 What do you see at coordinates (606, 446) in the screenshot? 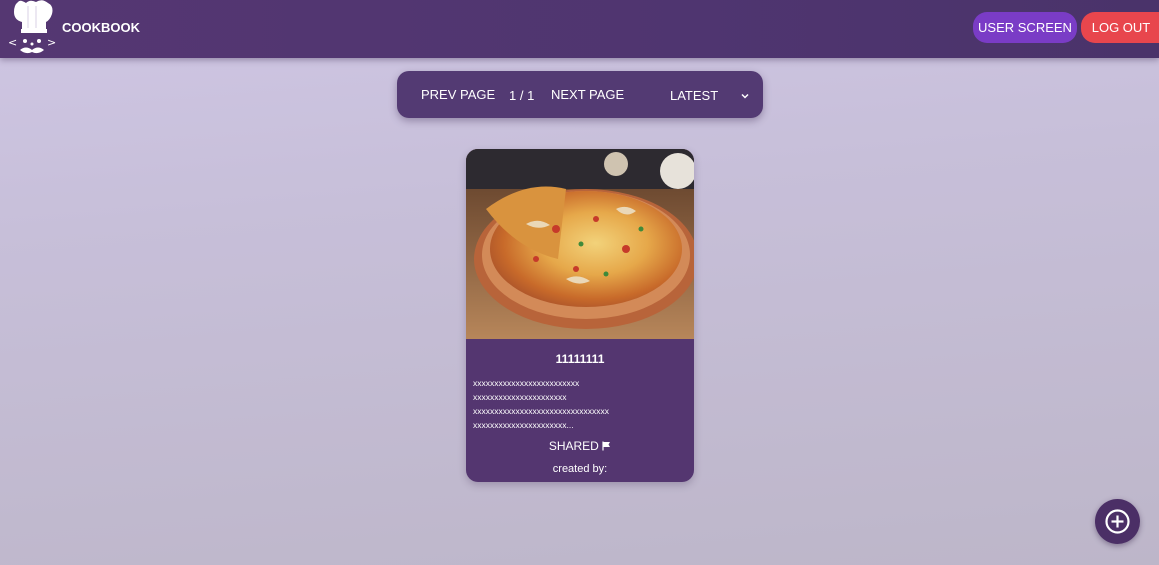
I see `flag-icon` at bounding box center [606, 446].